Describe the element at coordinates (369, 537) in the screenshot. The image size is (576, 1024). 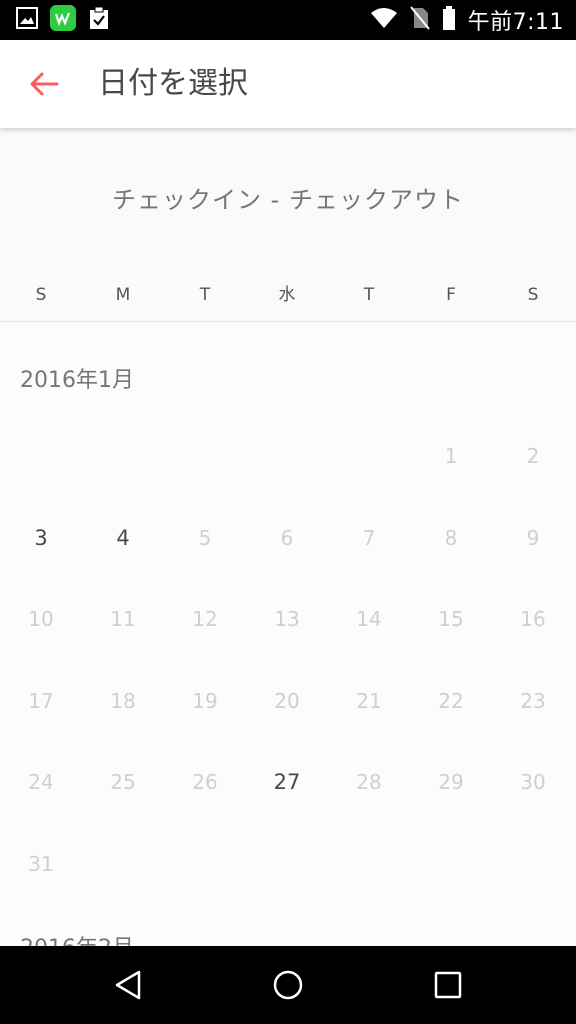
I see `day-cell: 7` at that location.